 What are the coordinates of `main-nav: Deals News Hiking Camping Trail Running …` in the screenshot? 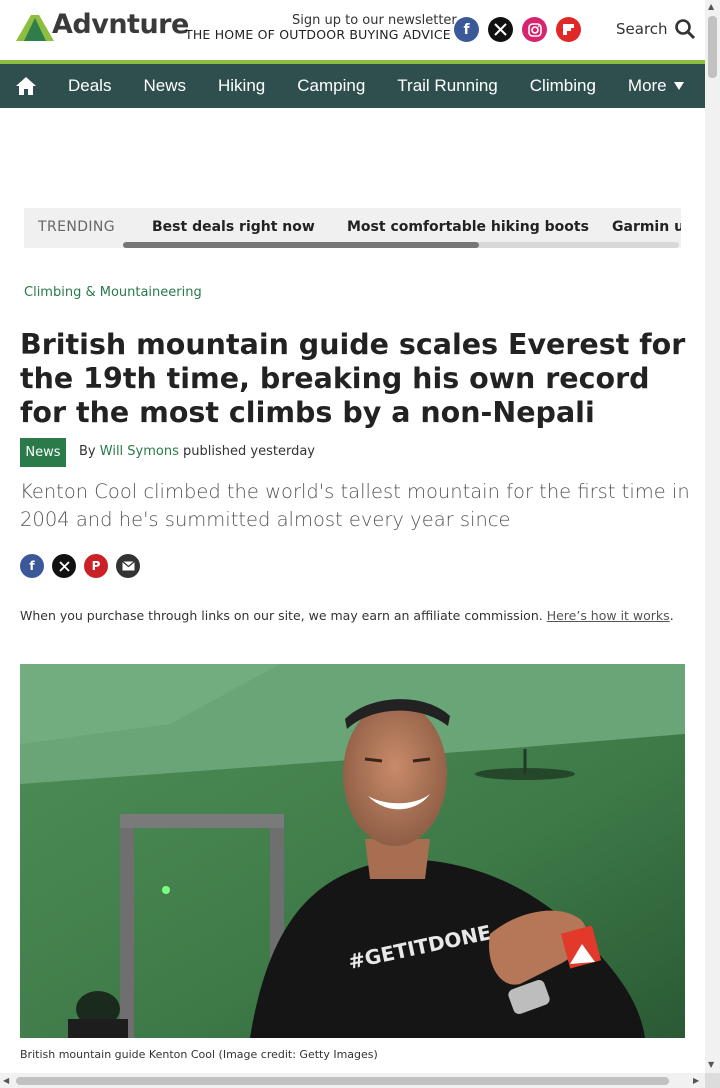 It's located at (352, 86).